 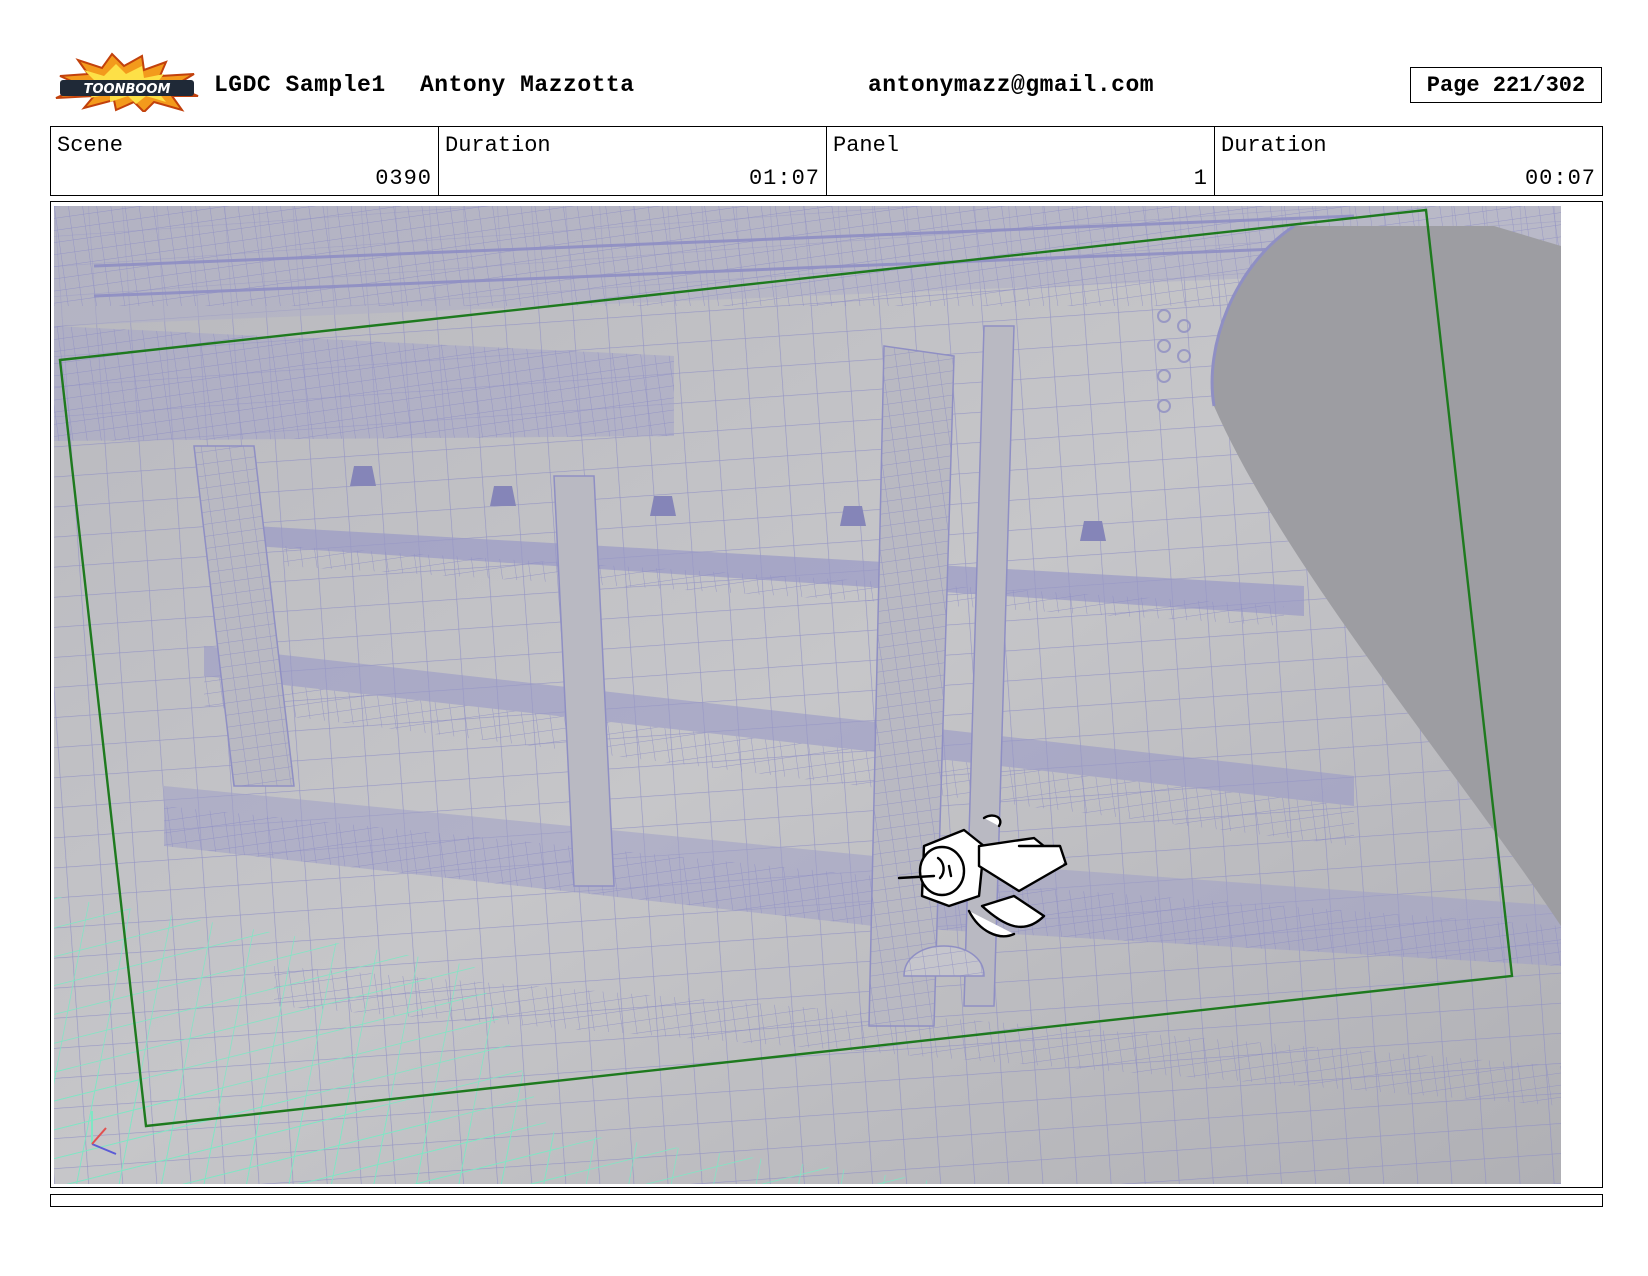 I want to click on scene-cell: Scene 0390, so click(x=244, y=161).